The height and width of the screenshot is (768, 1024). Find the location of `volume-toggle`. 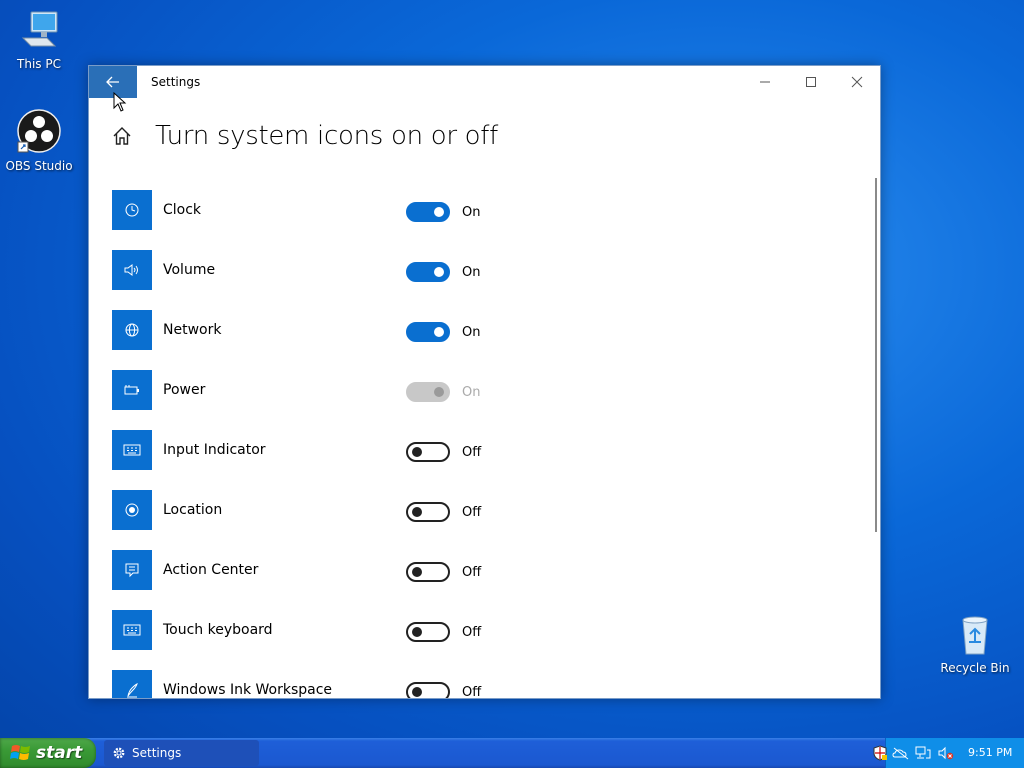

volume-toggle is located at coordinates (428, 272).